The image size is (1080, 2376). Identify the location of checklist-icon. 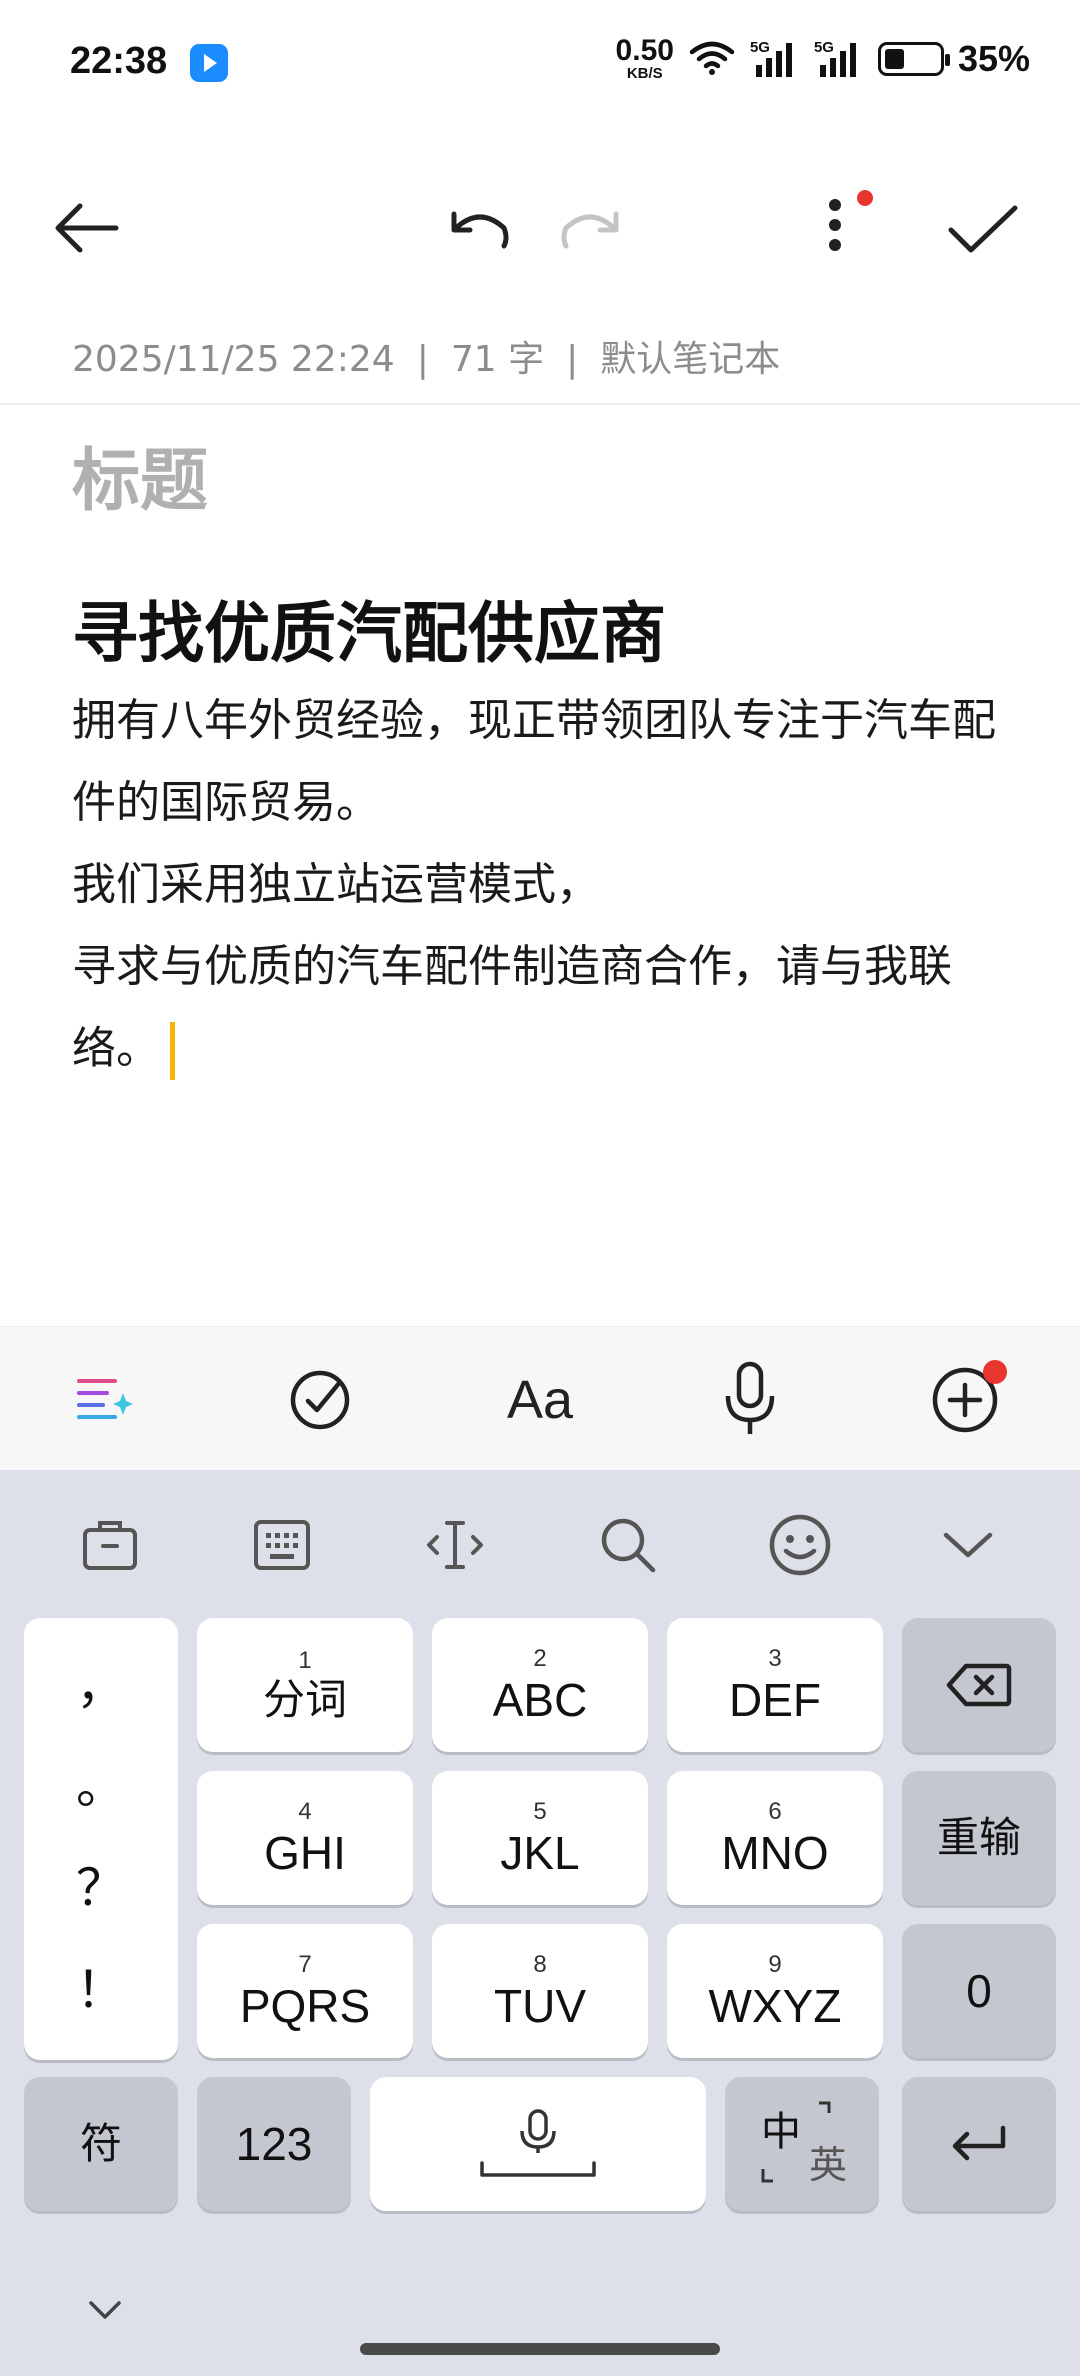
(320, 1400).